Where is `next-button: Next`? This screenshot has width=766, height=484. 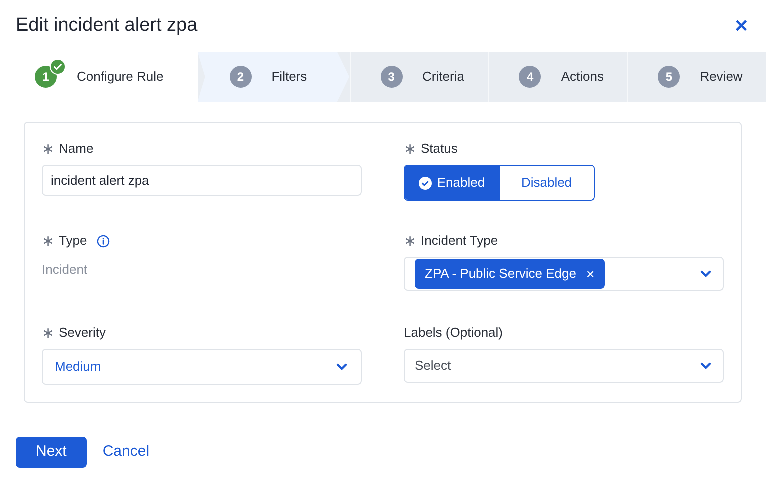
next-button: Next is located at coordinates (51, 452).